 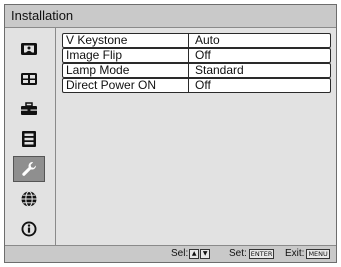 I want to click on key-guide-bar: Sel: ▲ ▼ Set: ENTER Exit: MENU, so click(x=170, y=253).